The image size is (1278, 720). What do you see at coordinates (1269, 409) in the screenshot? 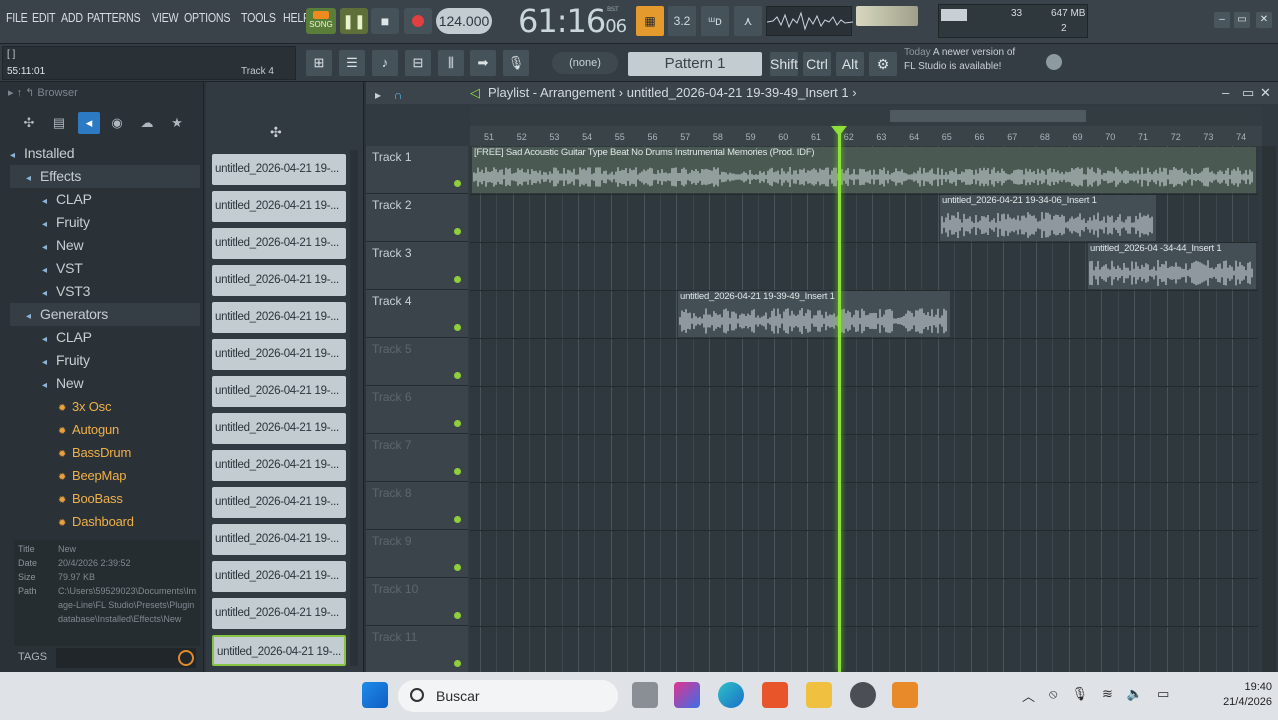
I see `playlist-scrollbar` at bounding box center [1269, 409].